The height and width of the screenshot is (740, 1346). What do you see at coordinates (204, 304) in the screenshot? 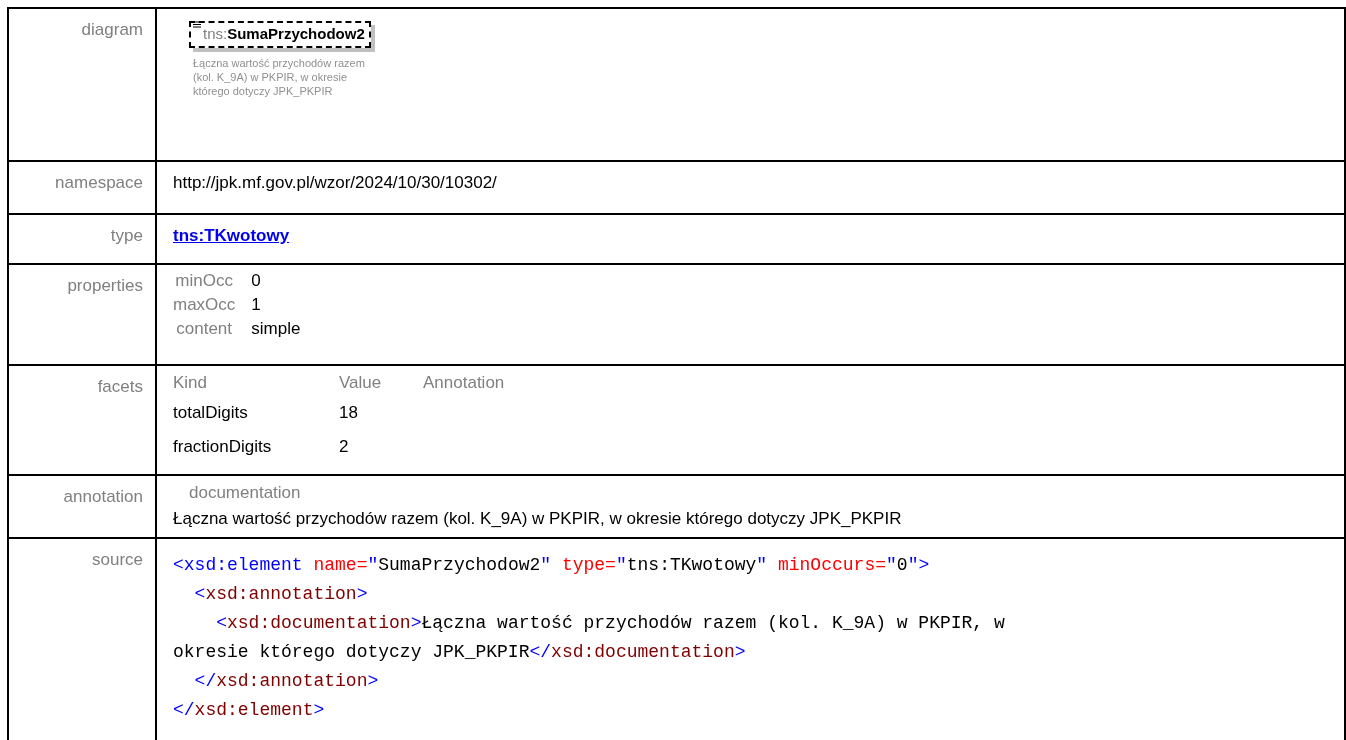
I see `property-name: maxOcc` at bounding box center [204, 304].